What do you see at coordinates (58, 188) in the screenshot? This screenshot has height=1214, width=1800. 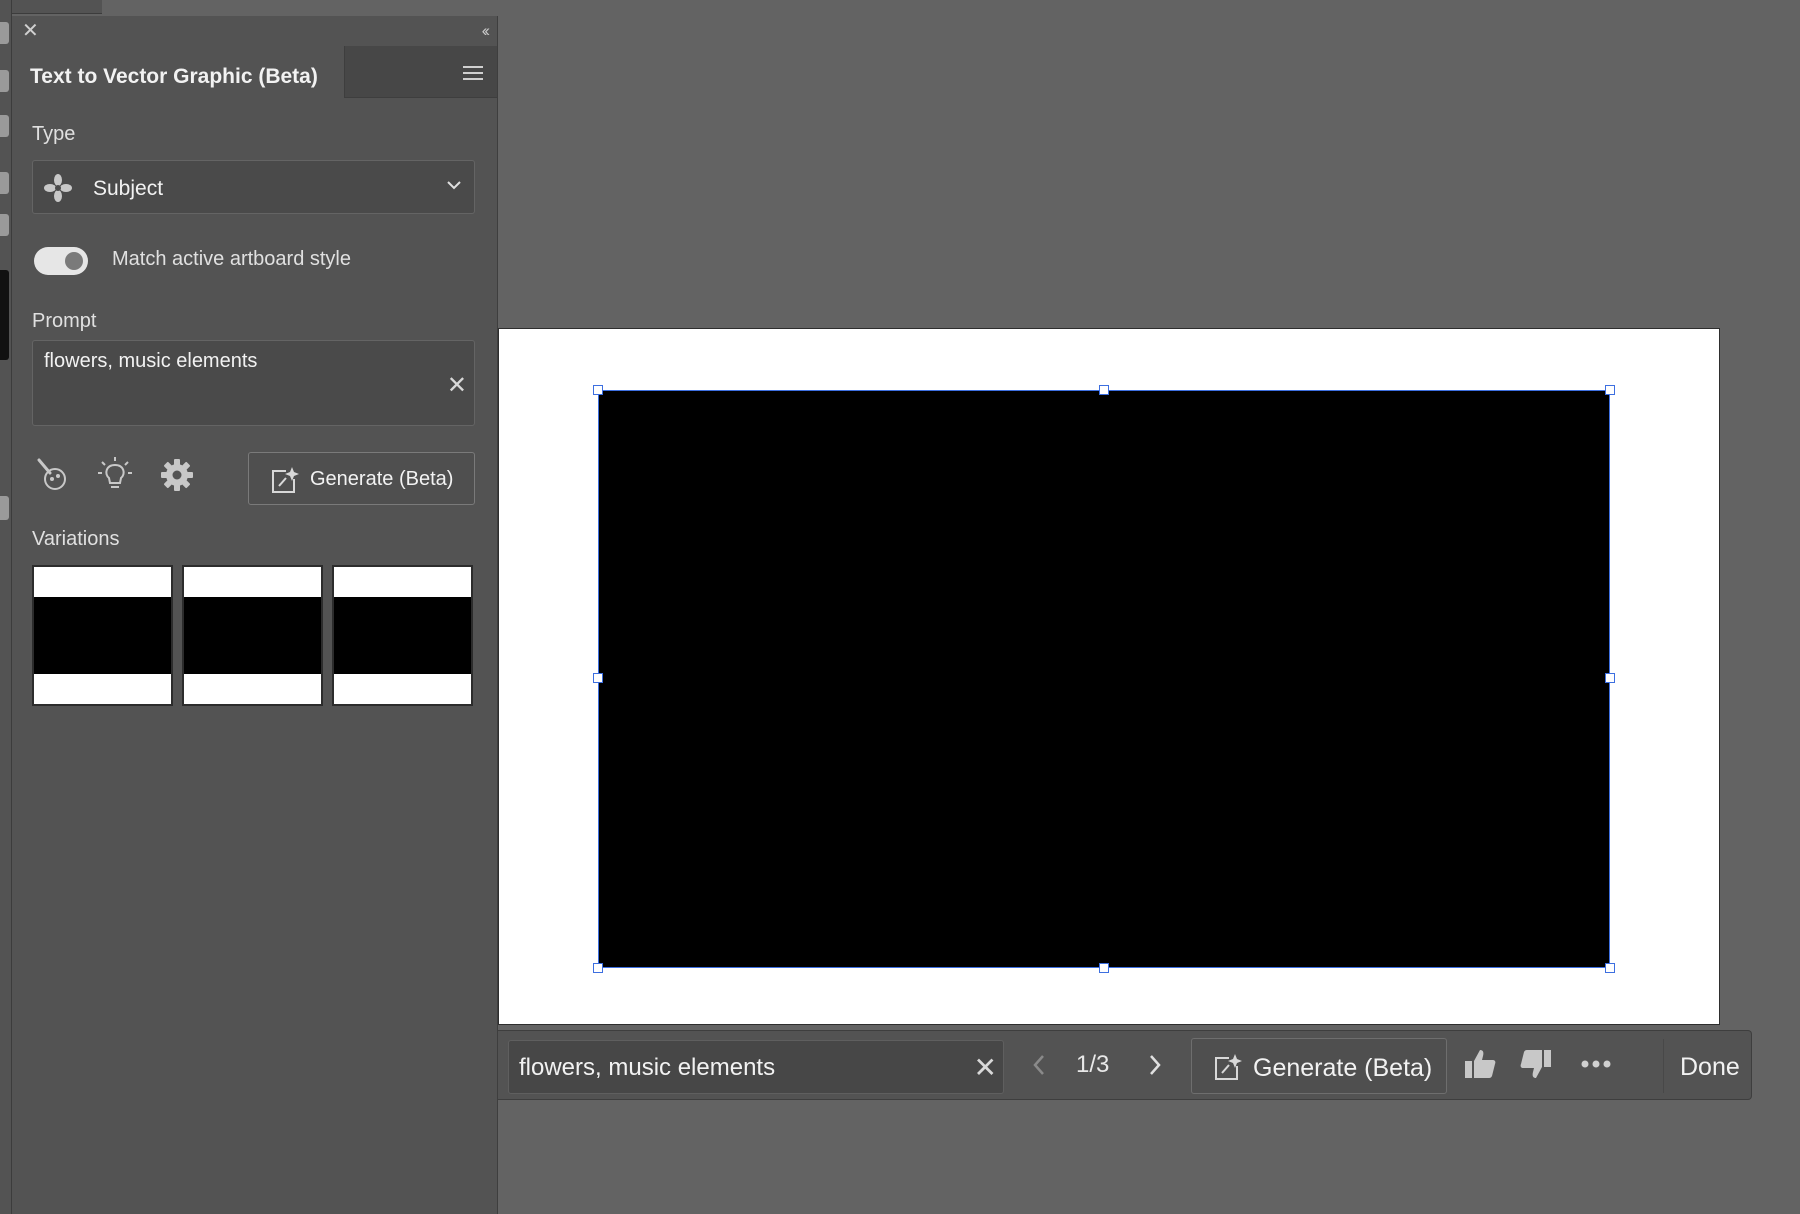 I see `subject-icon` at bounding box center [58, 188].